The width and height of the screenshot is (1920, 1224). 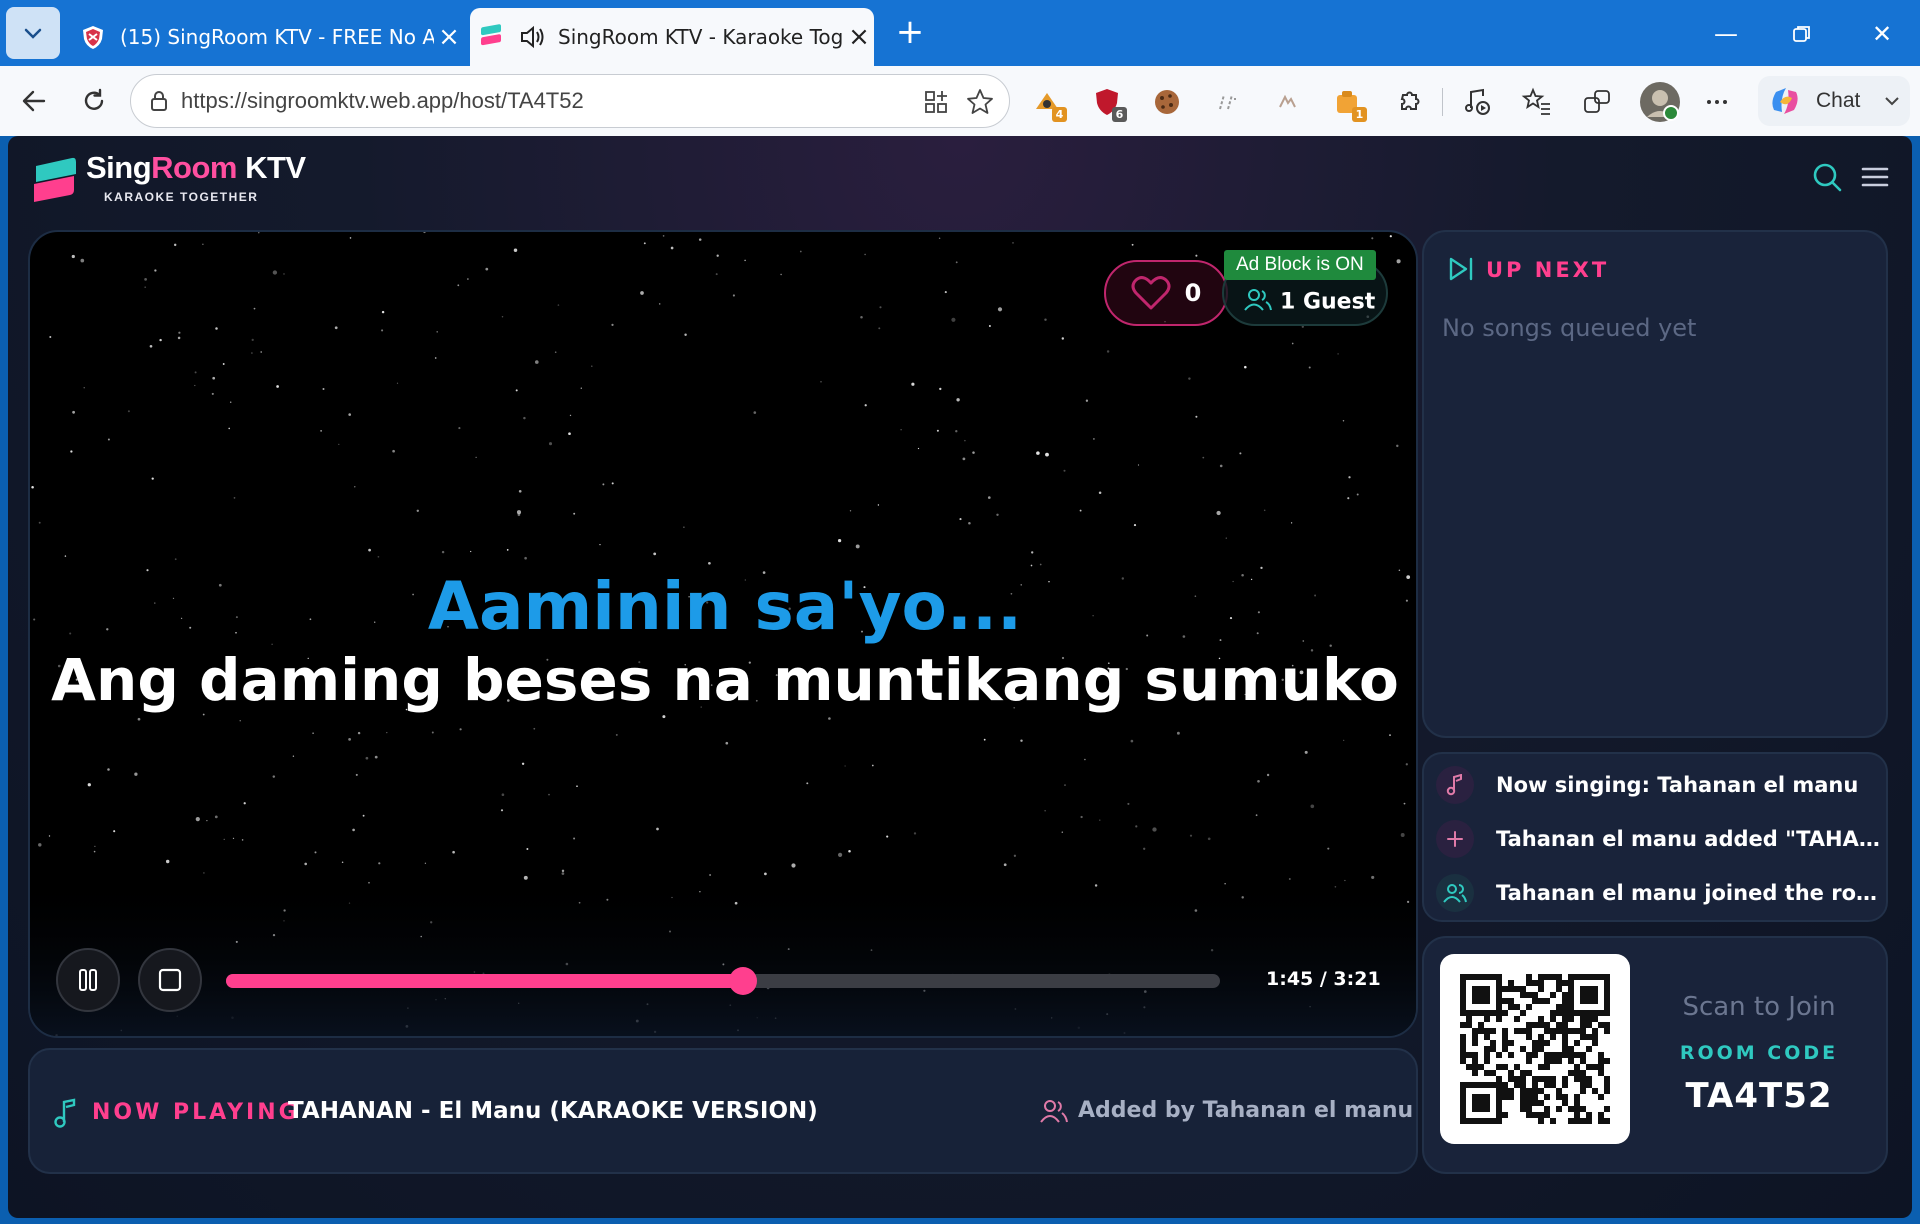 I want to click on extension-1-icon: 4, so click(x=1048, y=103).